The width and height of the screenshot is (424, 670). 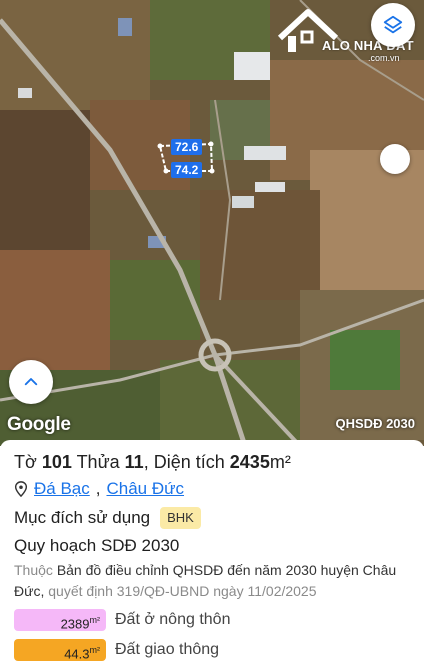 I want to click on area-row: 44.3m² Đất giao thông, so click(x=212, y=650).